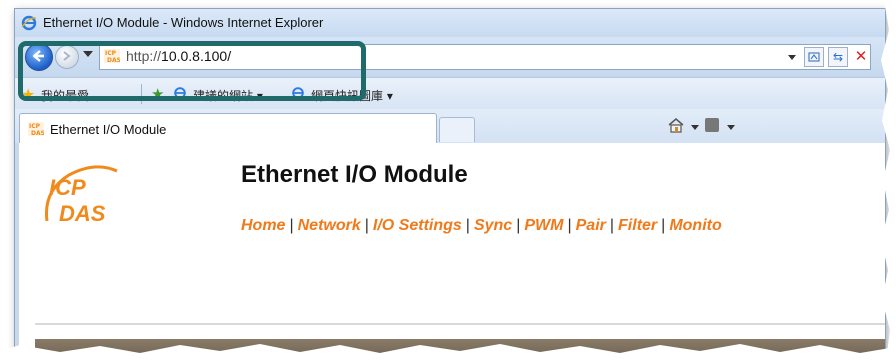  I want to click on stop-icon: ✕, so click(861, 56).